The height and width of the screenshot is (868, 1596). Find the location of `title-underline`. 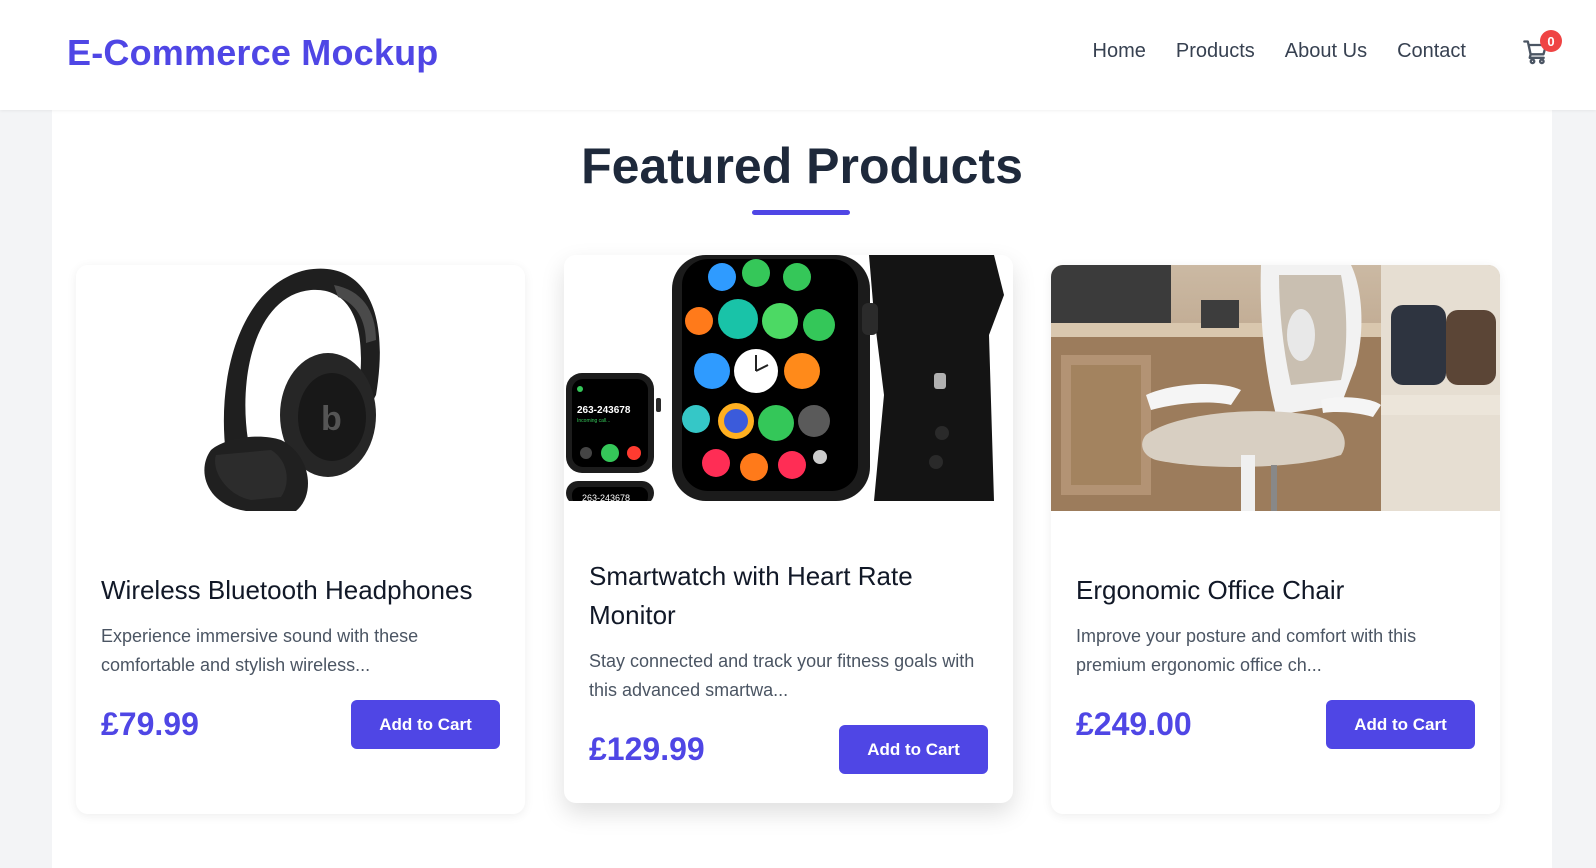

title-underline is located at coordinates (801, 212).